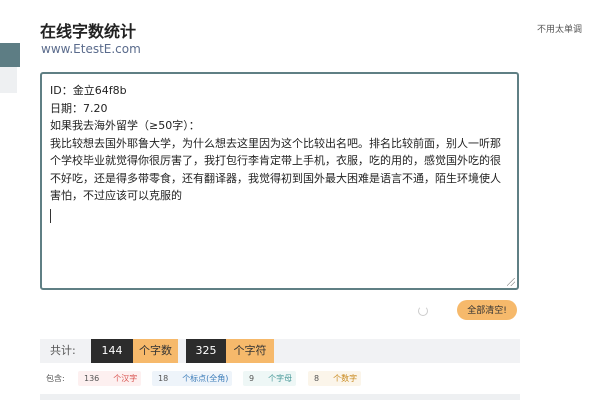 The width and height of the screenshot is (600, 400). I want to click on breakdown-hanzi-unit: 个汉字, so click(125, 378).